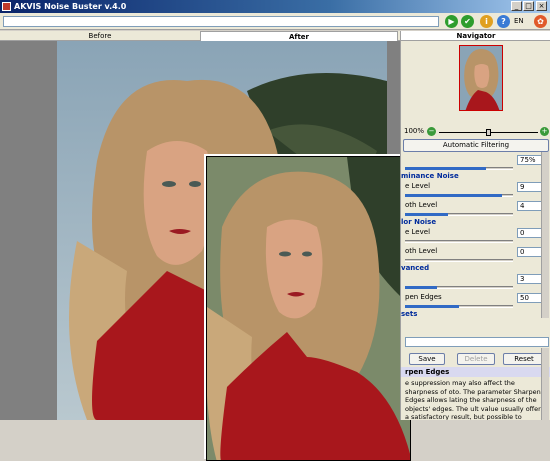 Image resolution: width=550 pixels, height=461 pixels. I want to click on navigator-thumbnail, so click(481, 78).